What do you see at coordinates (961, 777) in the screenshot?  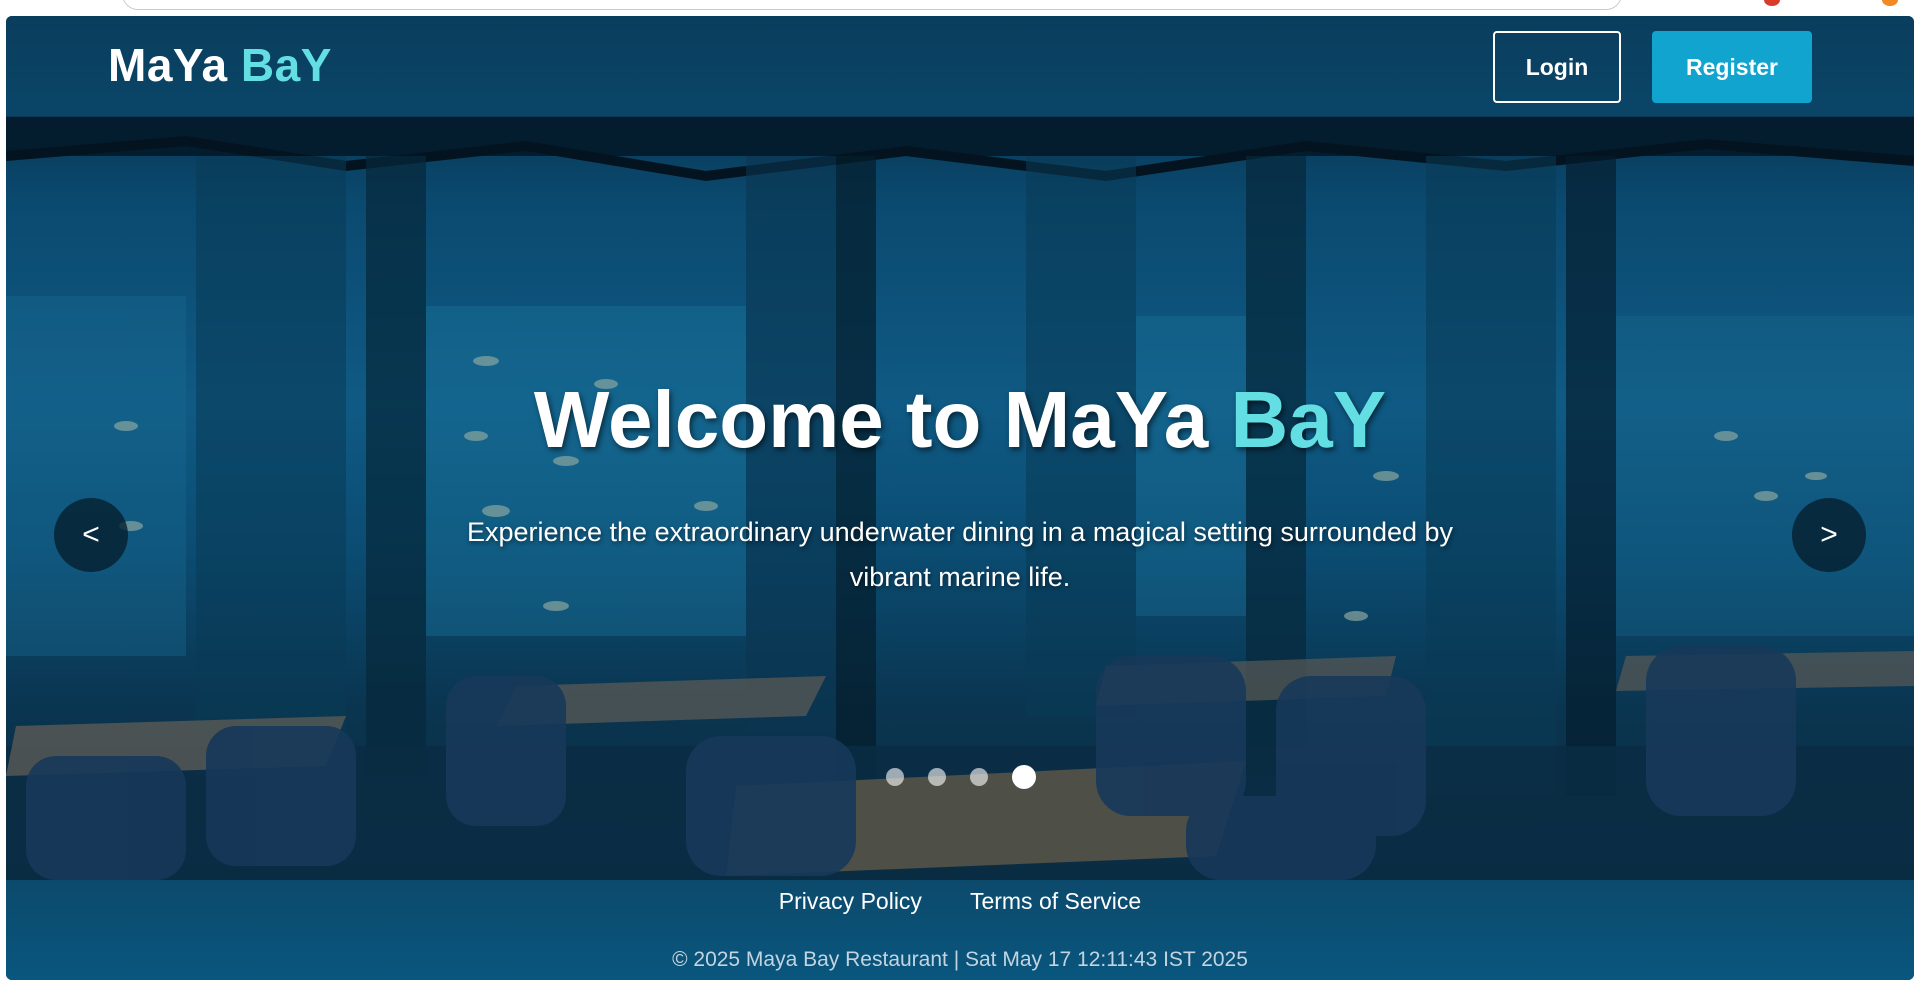 I see `carousel-indicators` at bounding box center [961, 777].